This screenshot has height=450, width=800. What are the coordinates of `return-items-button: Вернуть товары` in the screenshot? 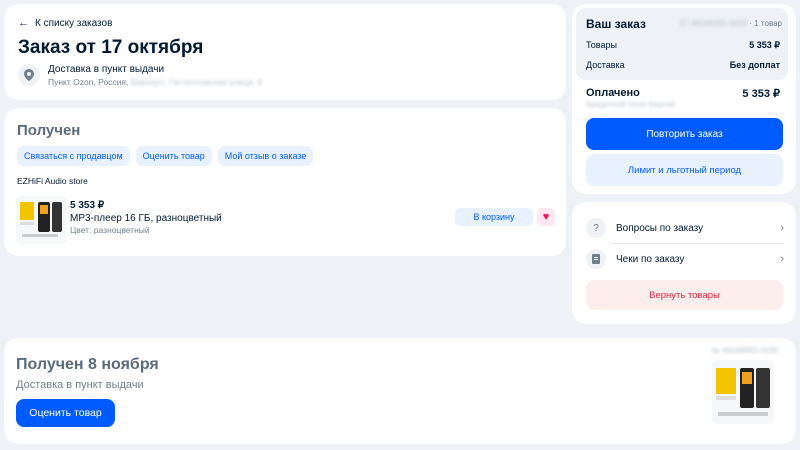 It's located at (684, 295).